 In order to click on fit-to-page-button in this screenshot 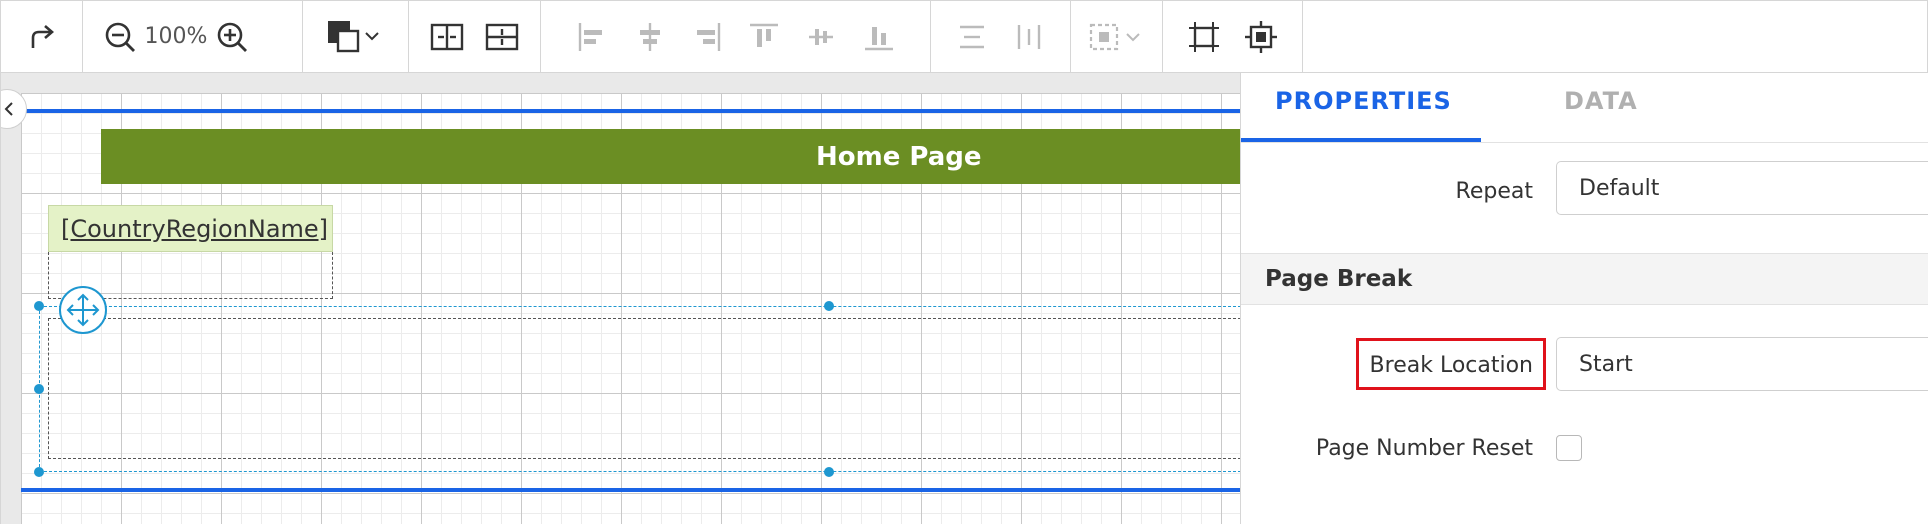, I will do `click(1204, 36)`.